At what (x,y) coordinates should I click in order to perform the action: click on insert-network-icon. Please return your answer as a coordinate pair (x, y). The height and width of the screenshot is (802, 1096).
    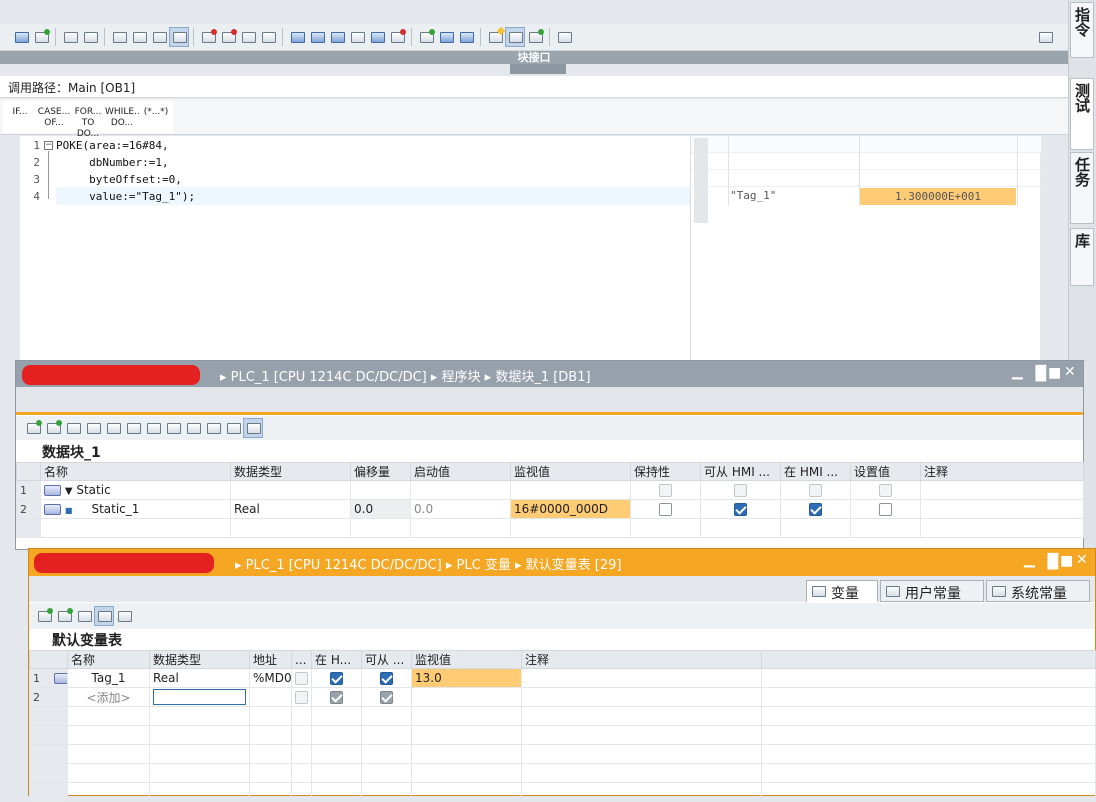
    Looking at the image, I should click on (21, 37).